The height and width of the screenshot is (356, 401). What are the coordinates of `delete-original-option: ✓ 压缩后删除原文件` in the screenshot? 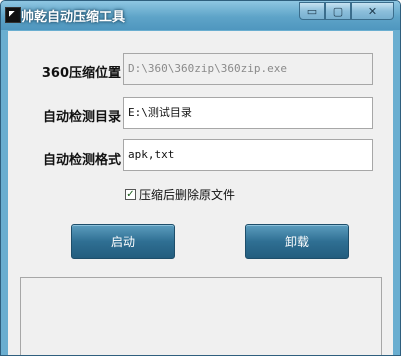 It's located at (180, 194).